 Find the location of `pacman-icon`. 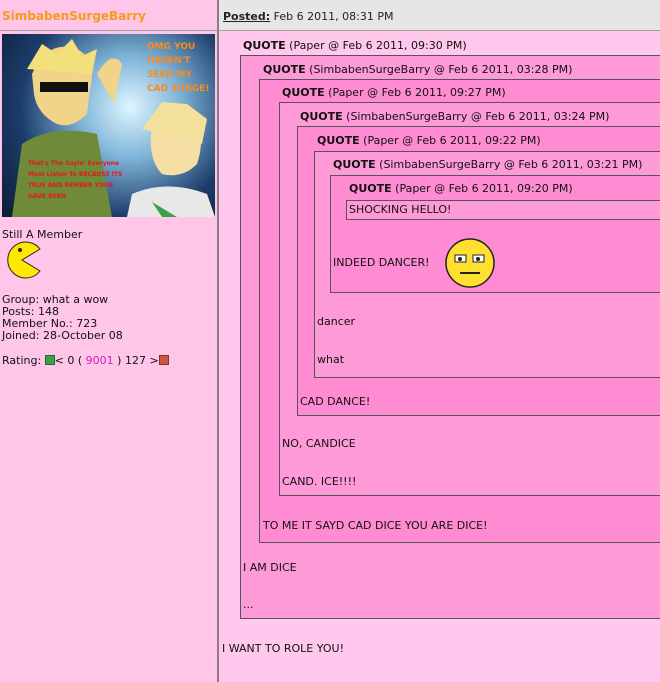

pacman-icon is located at coordinates (24, 260).